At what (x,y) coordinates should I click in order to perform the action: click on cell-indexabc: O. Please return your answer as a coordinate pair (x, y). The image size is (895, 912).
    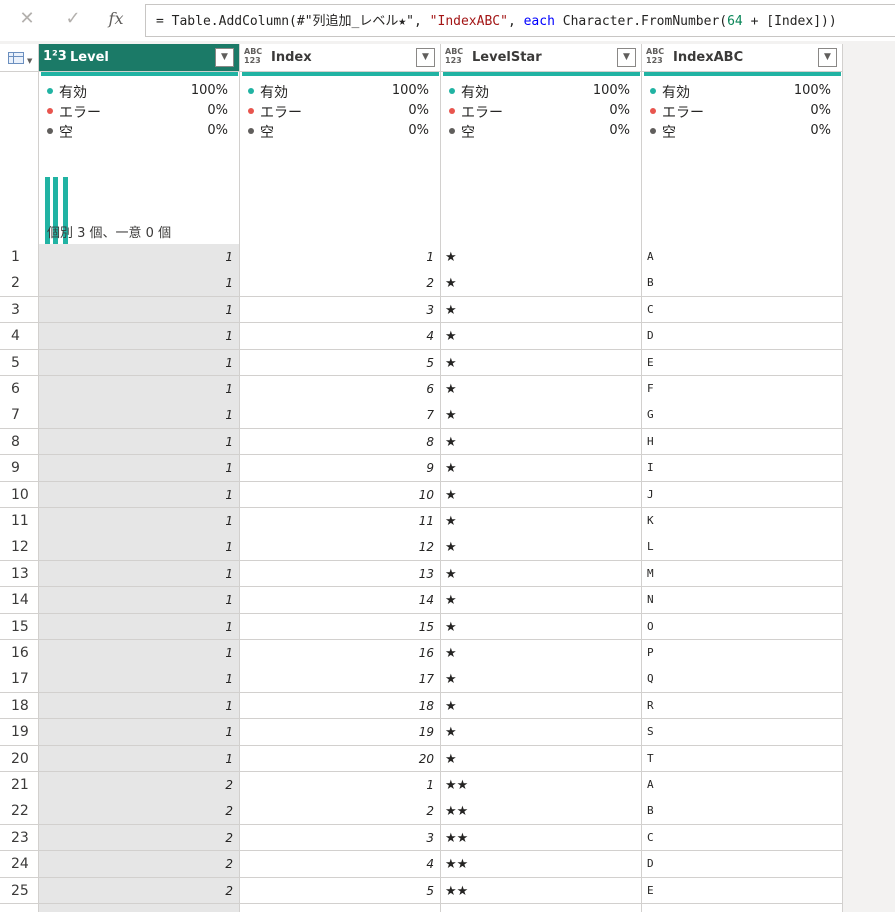
    Looking at the image, I should click on (742, 627).